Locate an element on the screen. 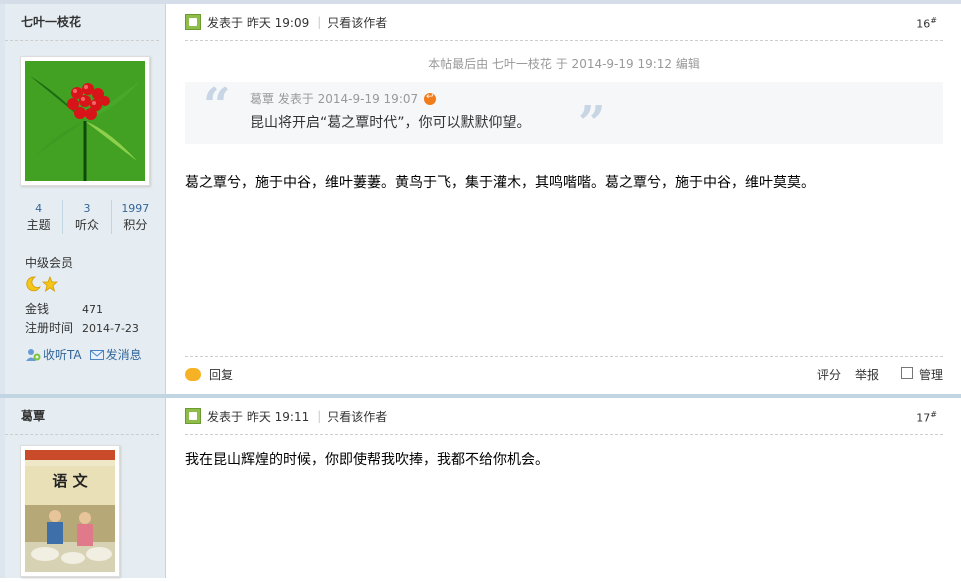  manage-checkbox is located at coordinates (906, 373).